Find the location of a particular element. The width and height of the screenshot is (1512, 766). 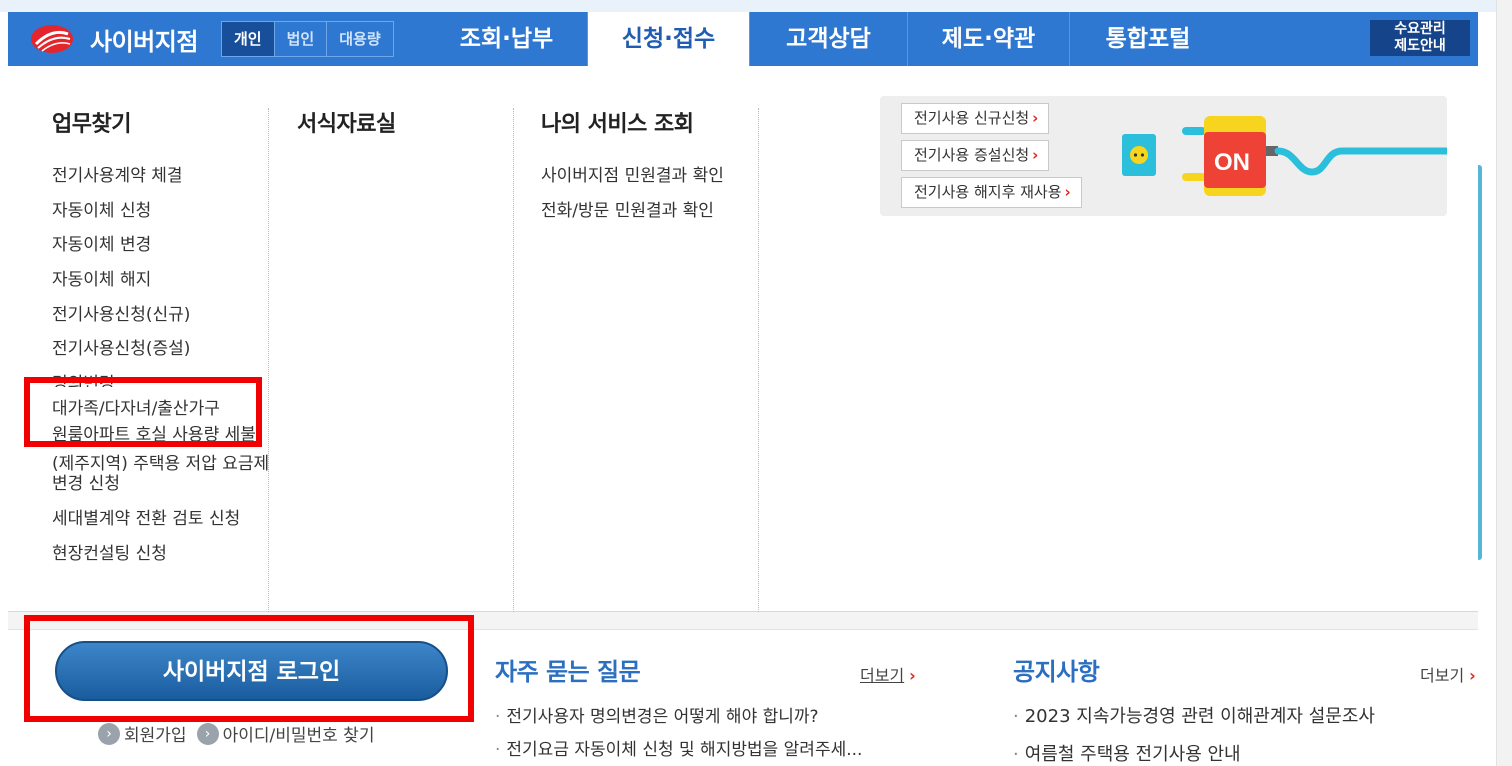

my-service-list: 사이버지점 민원결과 확인 전화/방문 민원결과 확인 is located at coordinates (650, 193).